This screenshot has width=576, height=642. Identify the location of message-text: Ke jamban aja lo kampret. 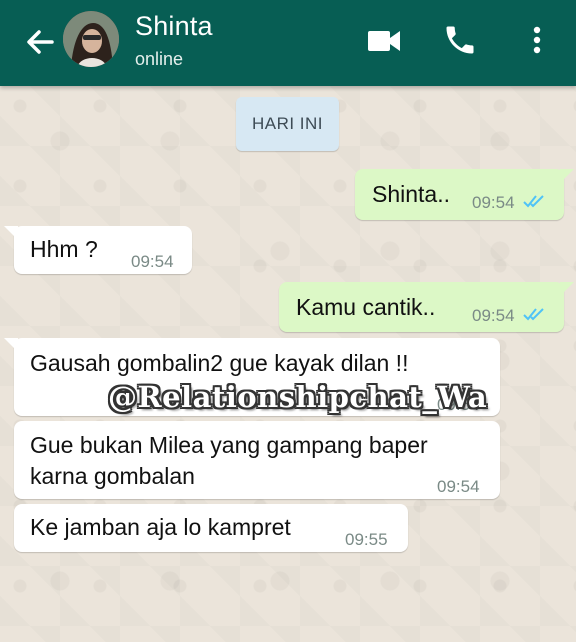
(160, 527).